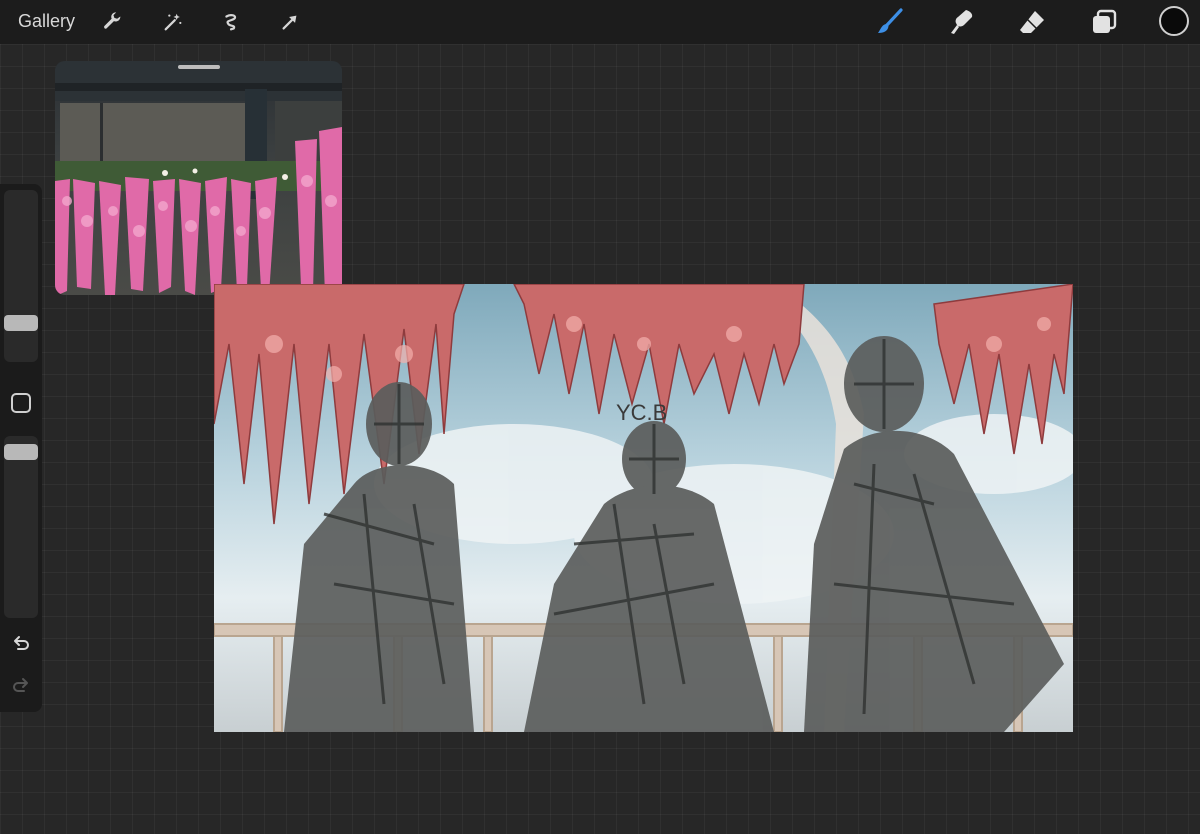 The image size is (1200, 834). Describe the element at coordinates (231, 22) in the screenshot. I see `selection-icon` at that location.